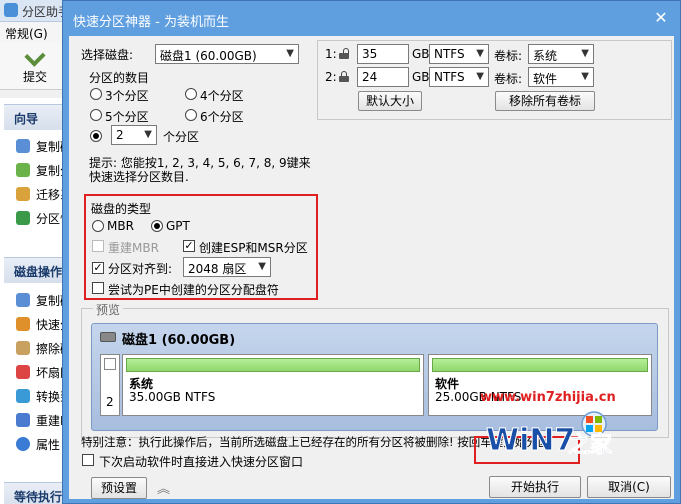 The width and height of the screenshot is (681, 504). What do you see at coordinates (23, 348) in the screenshot?
I see `wipe-disk-icon` at bounding box center [23, 348].